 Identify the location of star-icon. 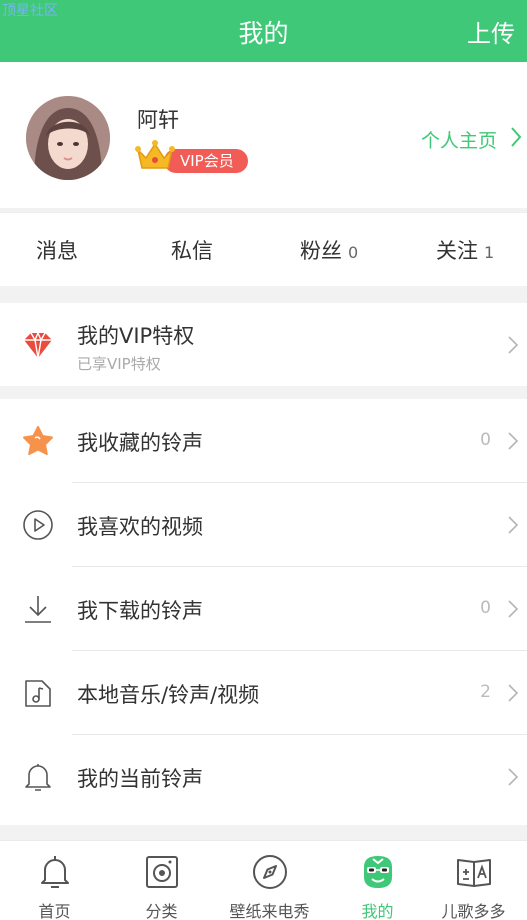
(38, 440).